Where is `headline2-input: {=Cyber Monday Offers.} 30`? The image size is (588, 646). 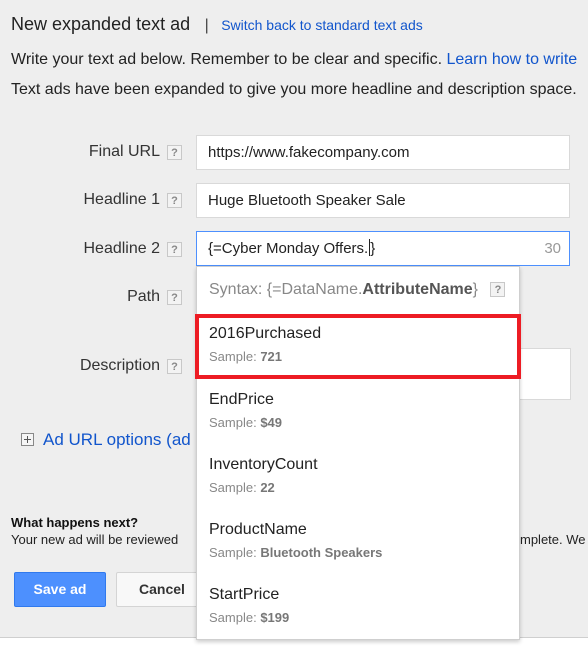
headline2-input: {=Cyber Monday Offers.} 30 is located at coordinates (383, 248).